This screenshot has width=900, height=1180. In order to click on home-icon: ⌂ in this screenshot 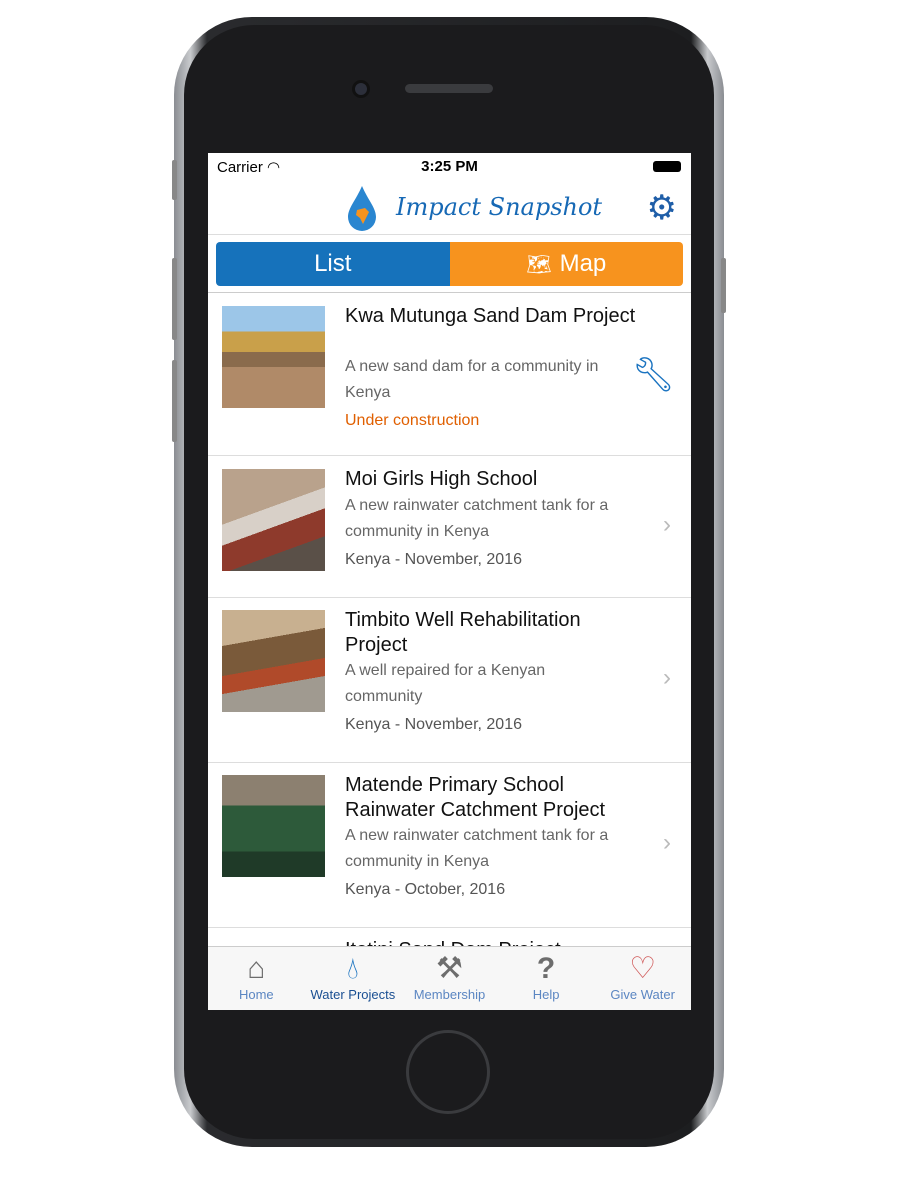, I will do `click(256, 968)`.